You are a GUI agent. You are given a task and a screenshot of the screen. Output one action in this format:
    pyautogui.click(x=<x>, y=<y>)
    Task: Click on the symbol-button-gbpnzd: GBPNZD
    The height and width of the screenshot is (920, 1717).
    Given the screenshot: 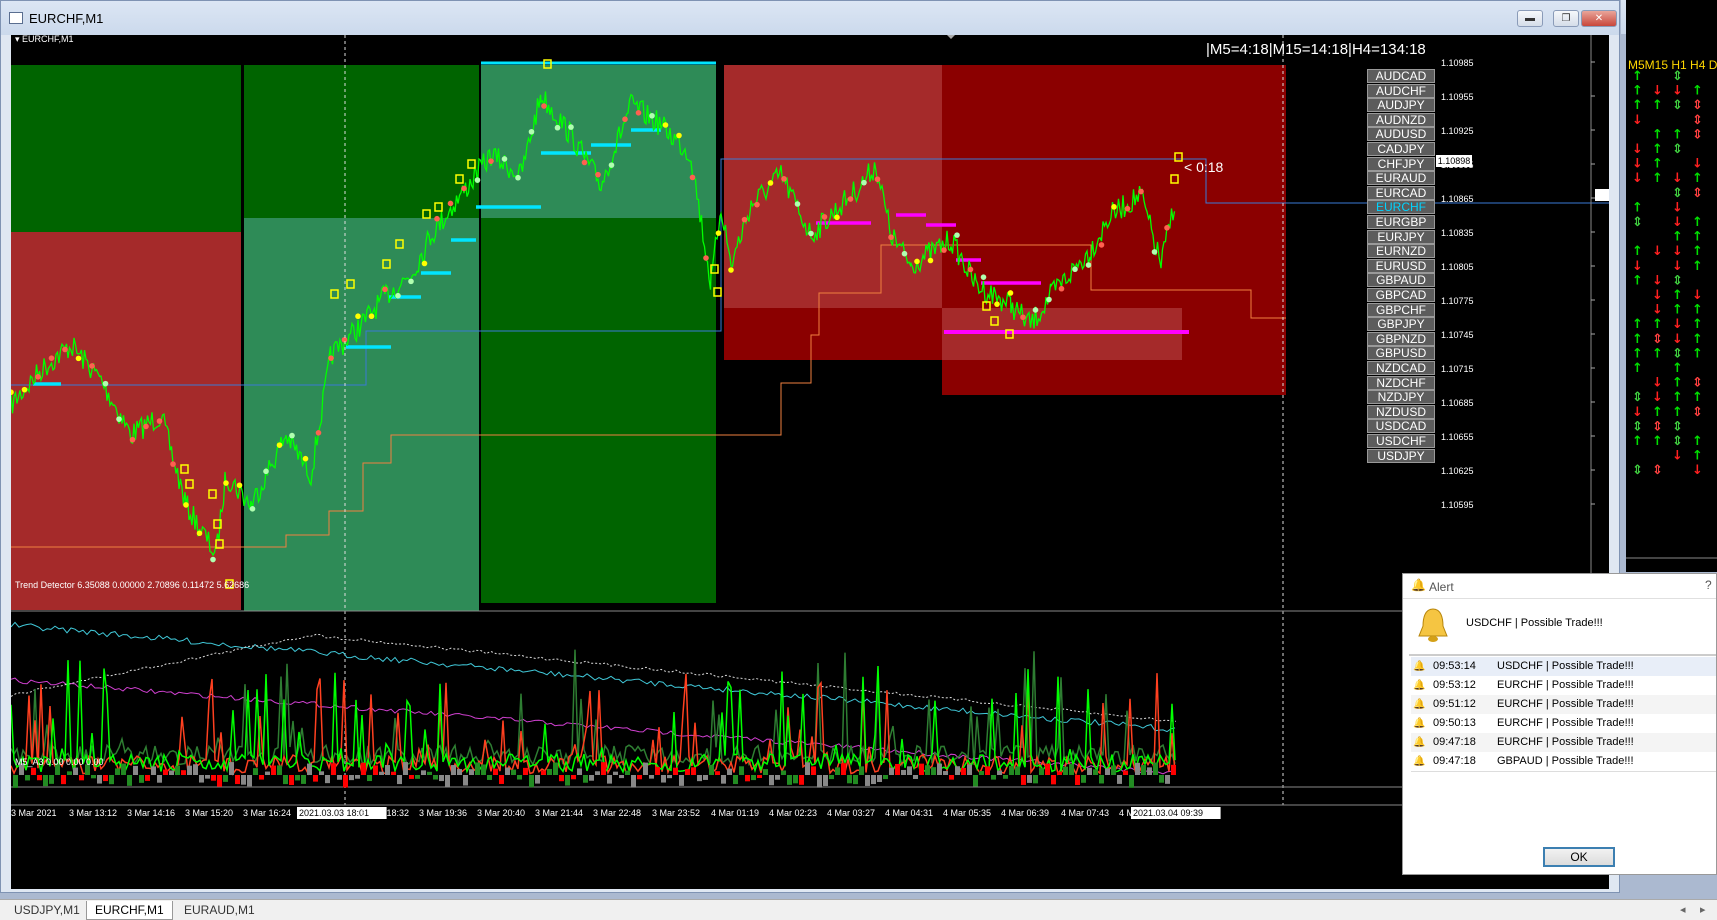 What is the action you would take?
    pyautogui.click(x=1401, y=338)
    